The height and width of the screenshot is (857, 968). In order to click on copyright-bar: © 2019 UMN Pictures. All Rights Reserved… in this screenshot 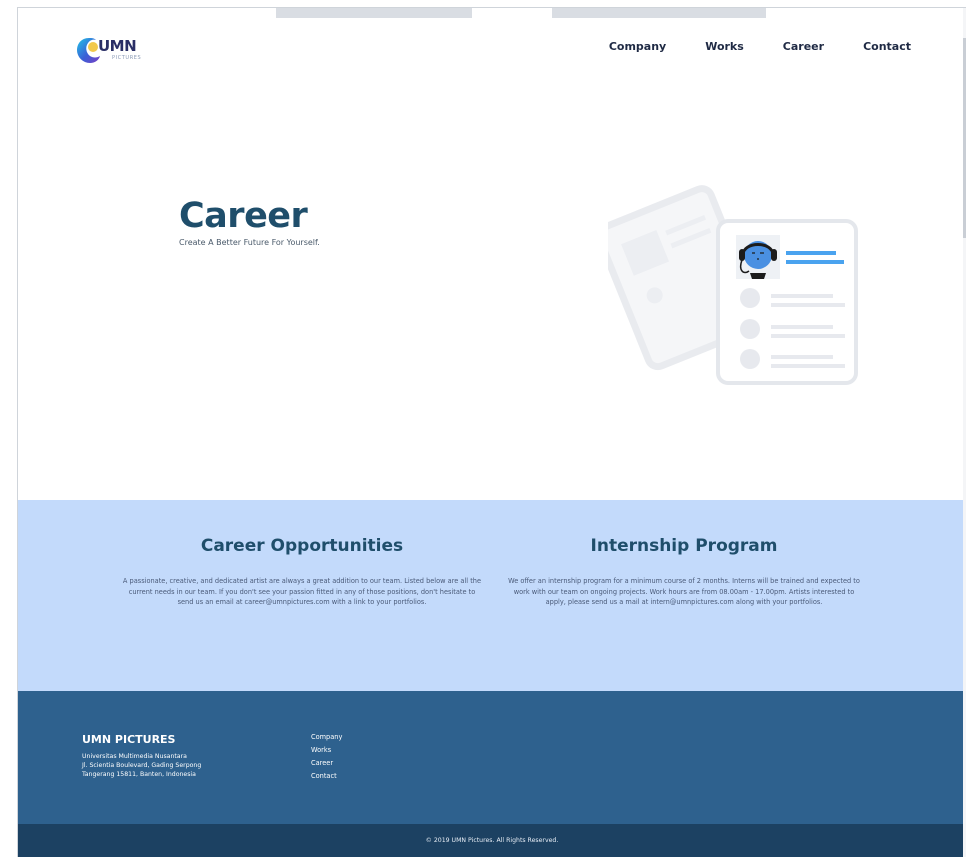, I will do `click(492, 840)`.